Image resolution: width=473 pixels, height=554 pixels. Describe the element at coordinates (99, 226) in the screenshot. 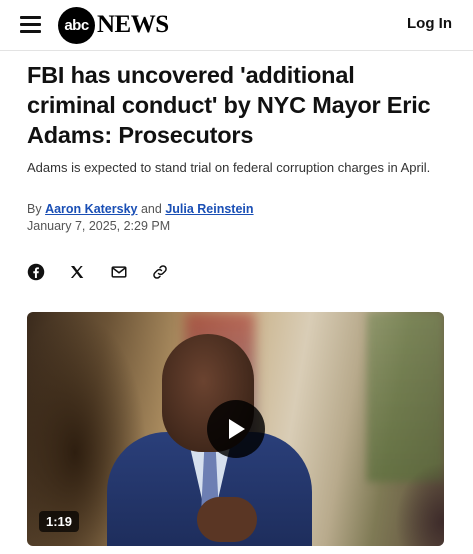

I see `publish-date: January 7, 2025, 2:29 PM` at that location.